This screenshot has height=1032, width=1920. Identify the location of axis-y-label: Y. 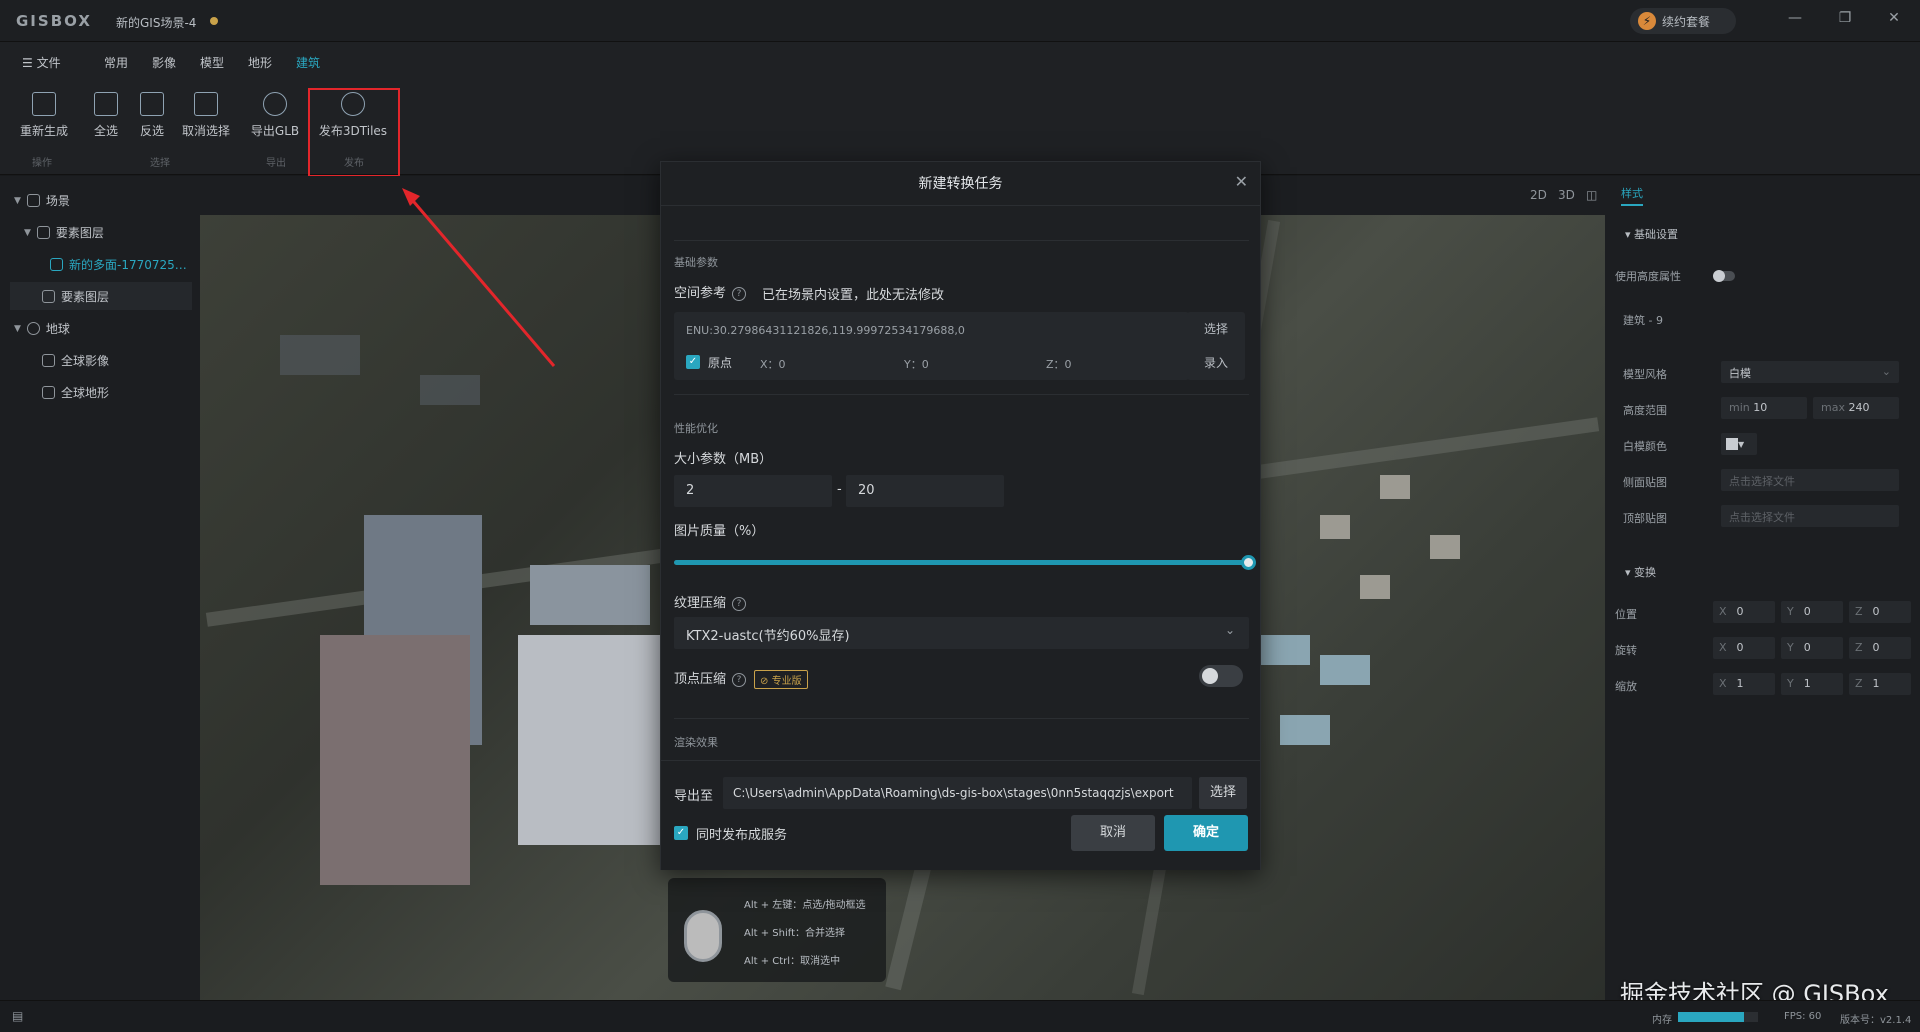
(1790, 683).